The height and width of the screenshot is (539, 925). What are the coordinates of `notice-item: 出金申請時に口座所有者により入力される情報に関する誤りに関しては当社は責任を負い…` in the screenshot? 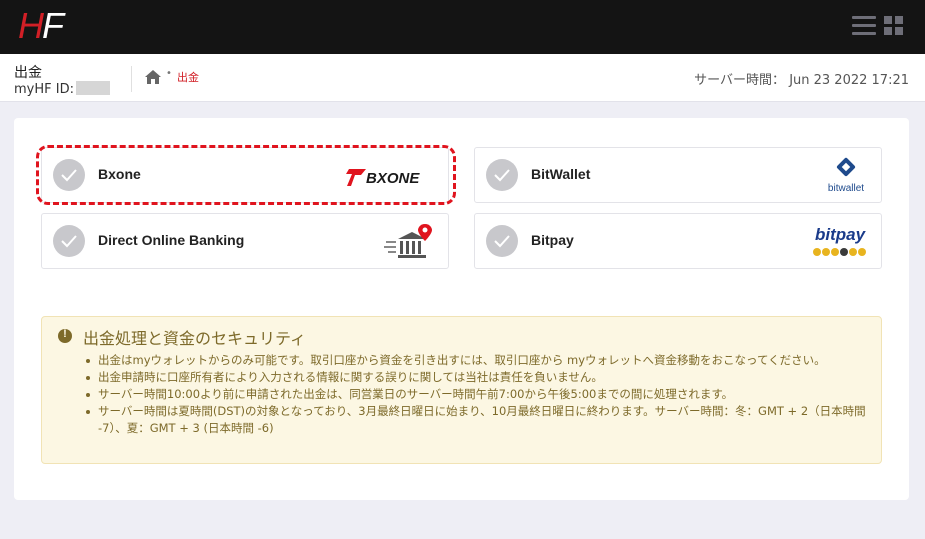 It's located at (478, 377).